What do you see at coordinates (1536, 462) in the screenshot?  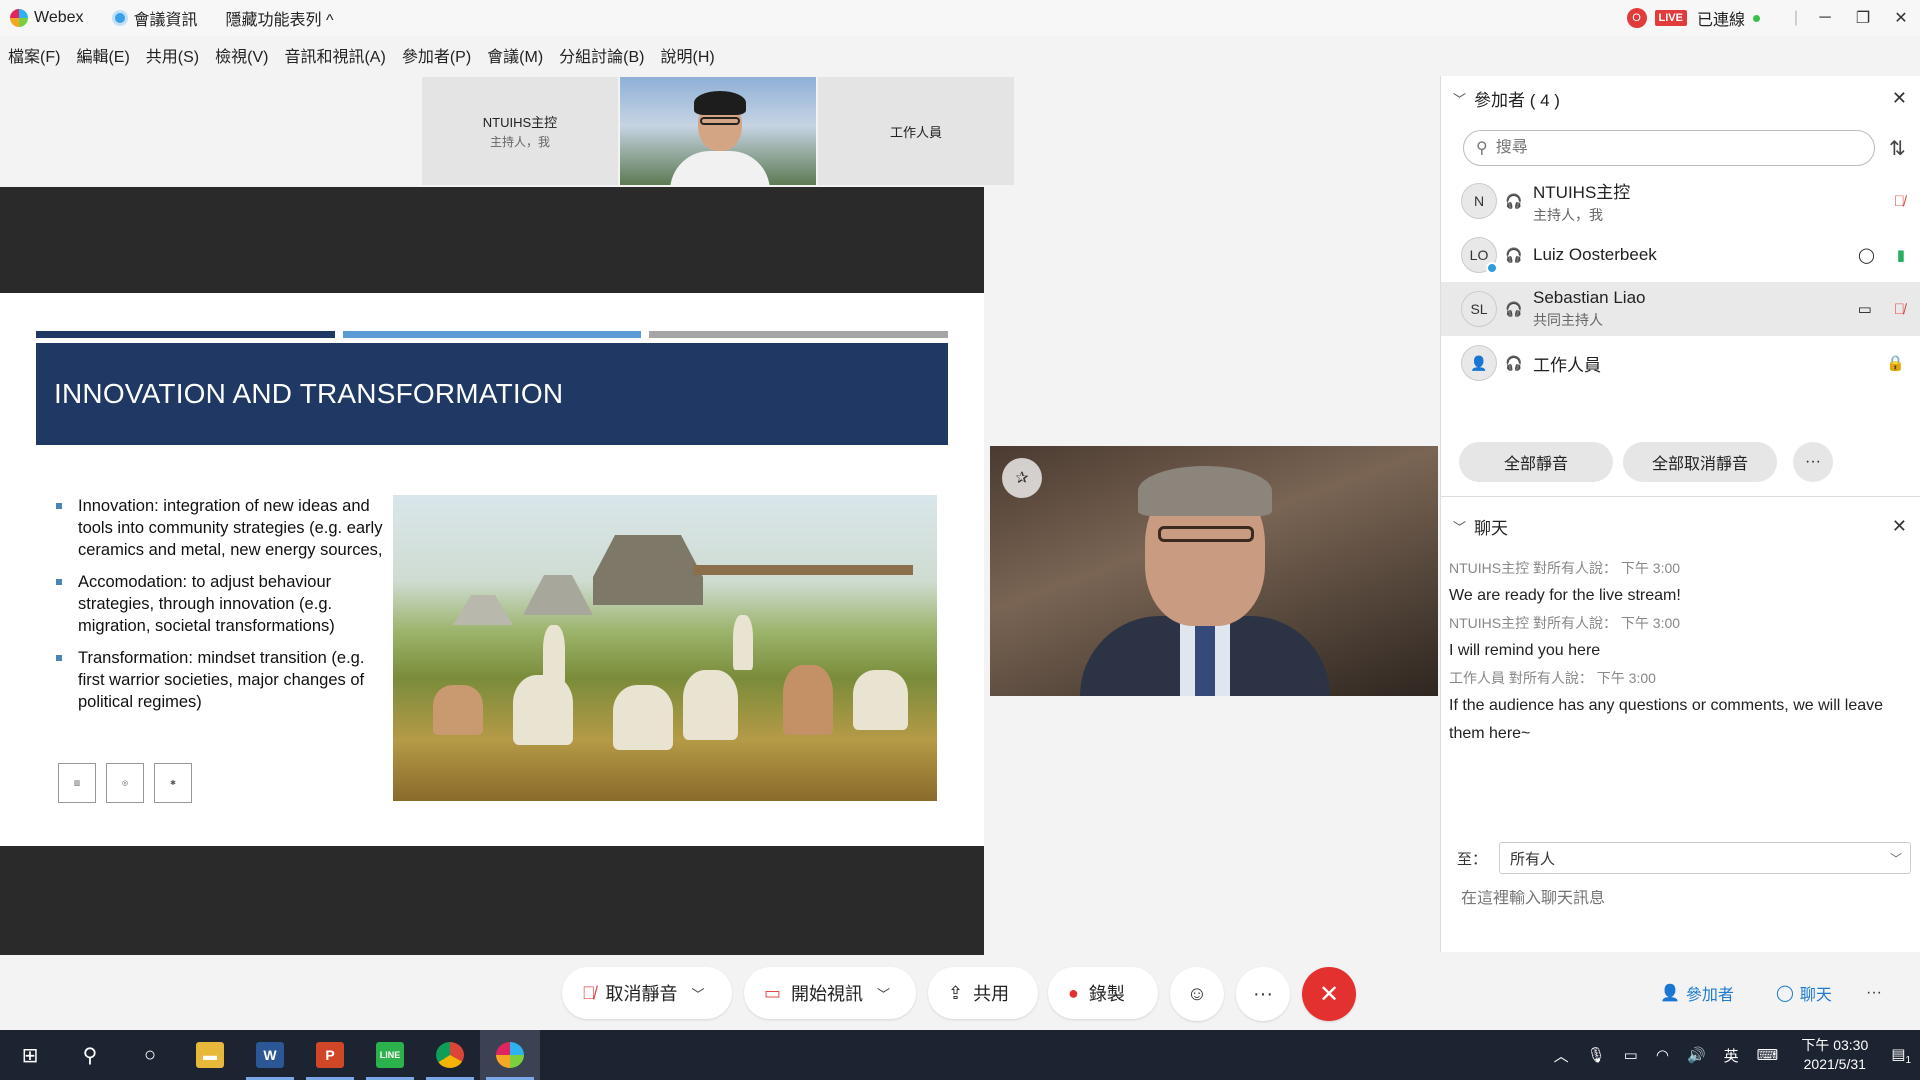 I see `mute-all-button: 全部靜音` at bounding box center [1536, 462].